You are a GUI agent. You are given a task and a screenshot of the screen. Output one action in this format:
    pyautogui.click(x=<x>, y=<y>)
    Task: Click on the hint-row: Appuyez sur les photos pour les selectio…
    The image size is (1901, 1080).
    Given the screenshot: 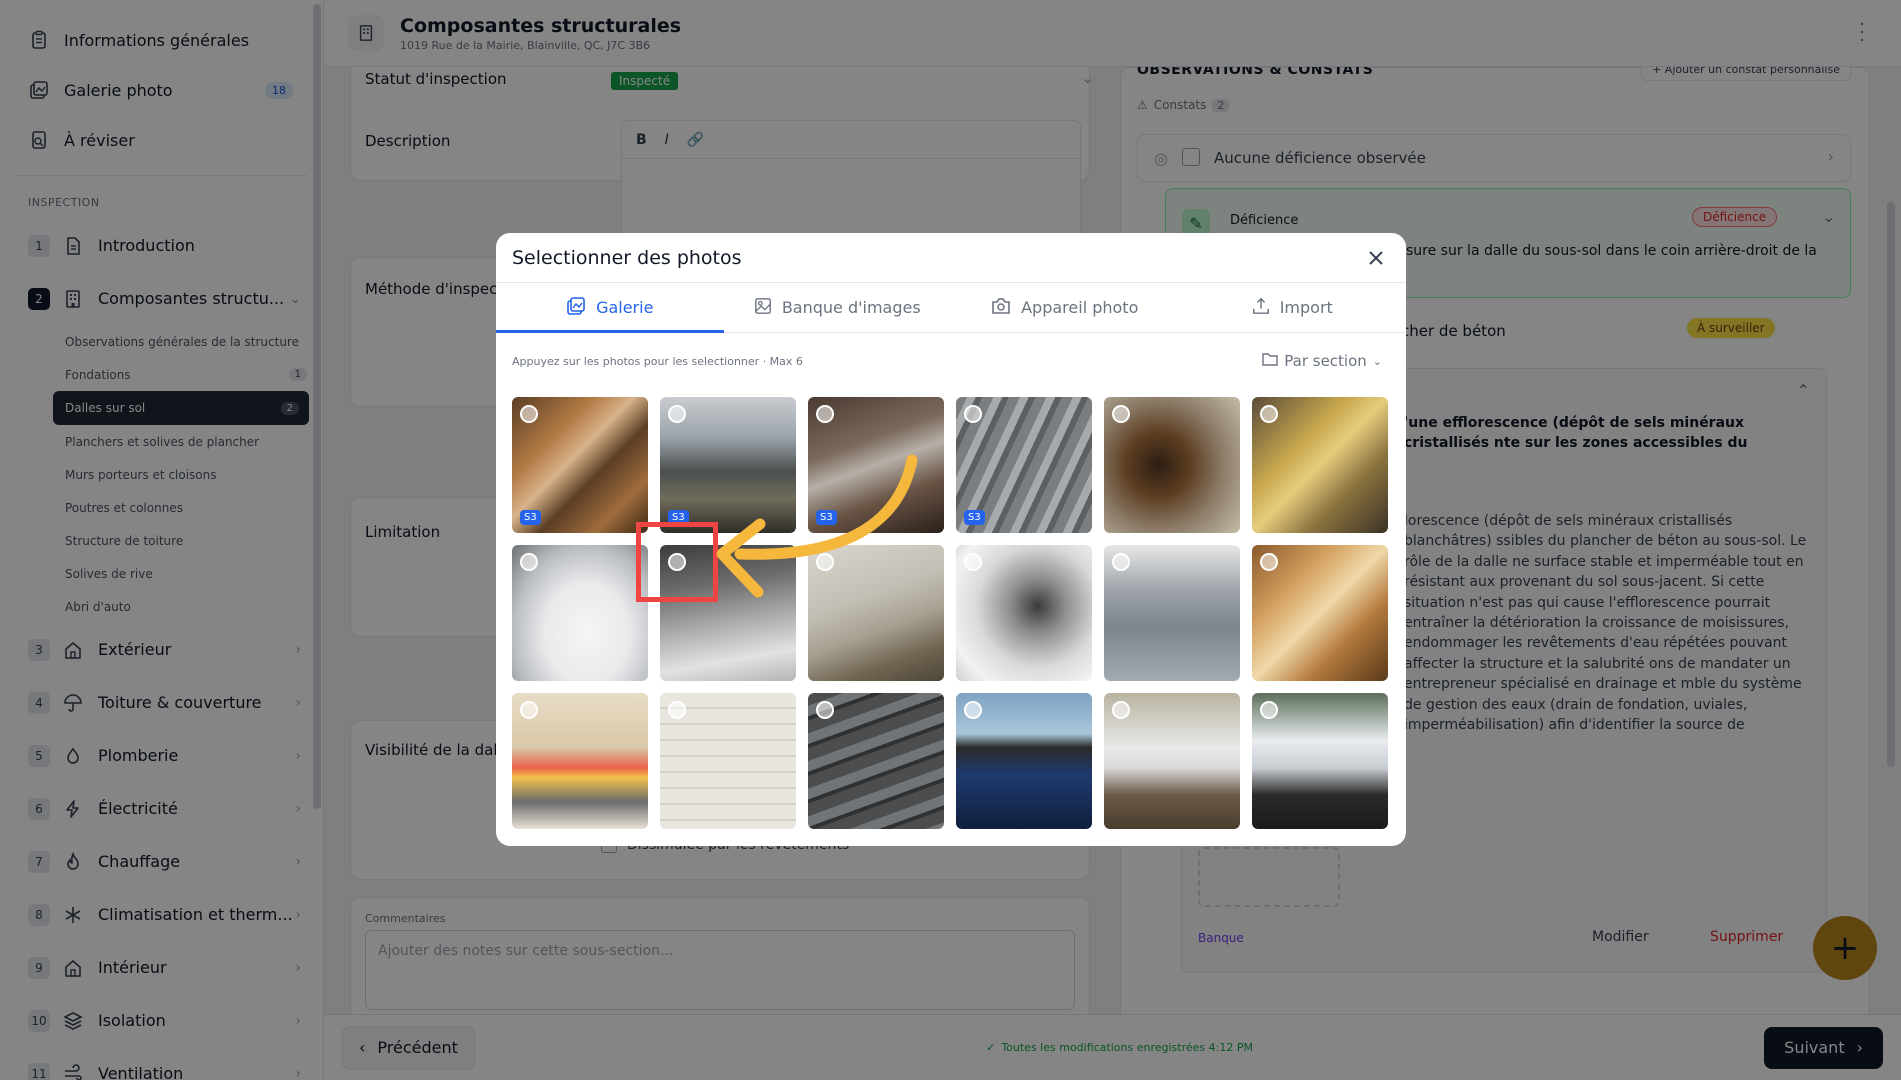 What is the action you would take?
    pyautogui.click(x=951, y=361)
    